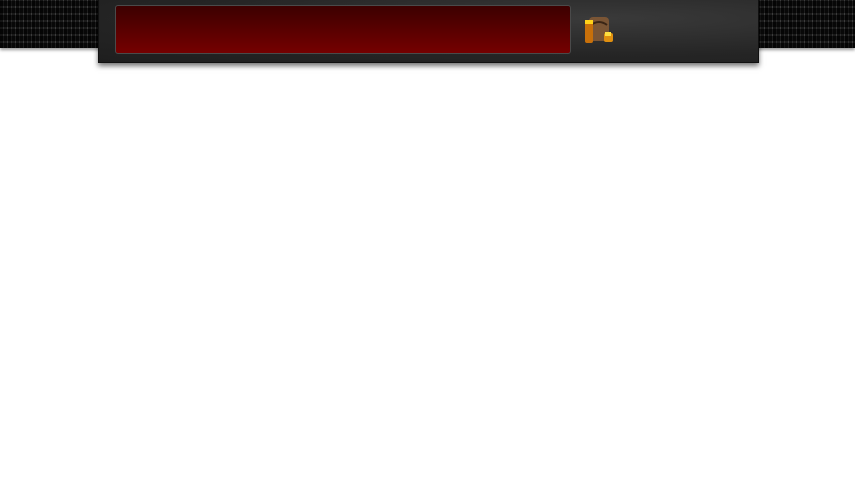  I want to click on top-panel, so click(428, 31).